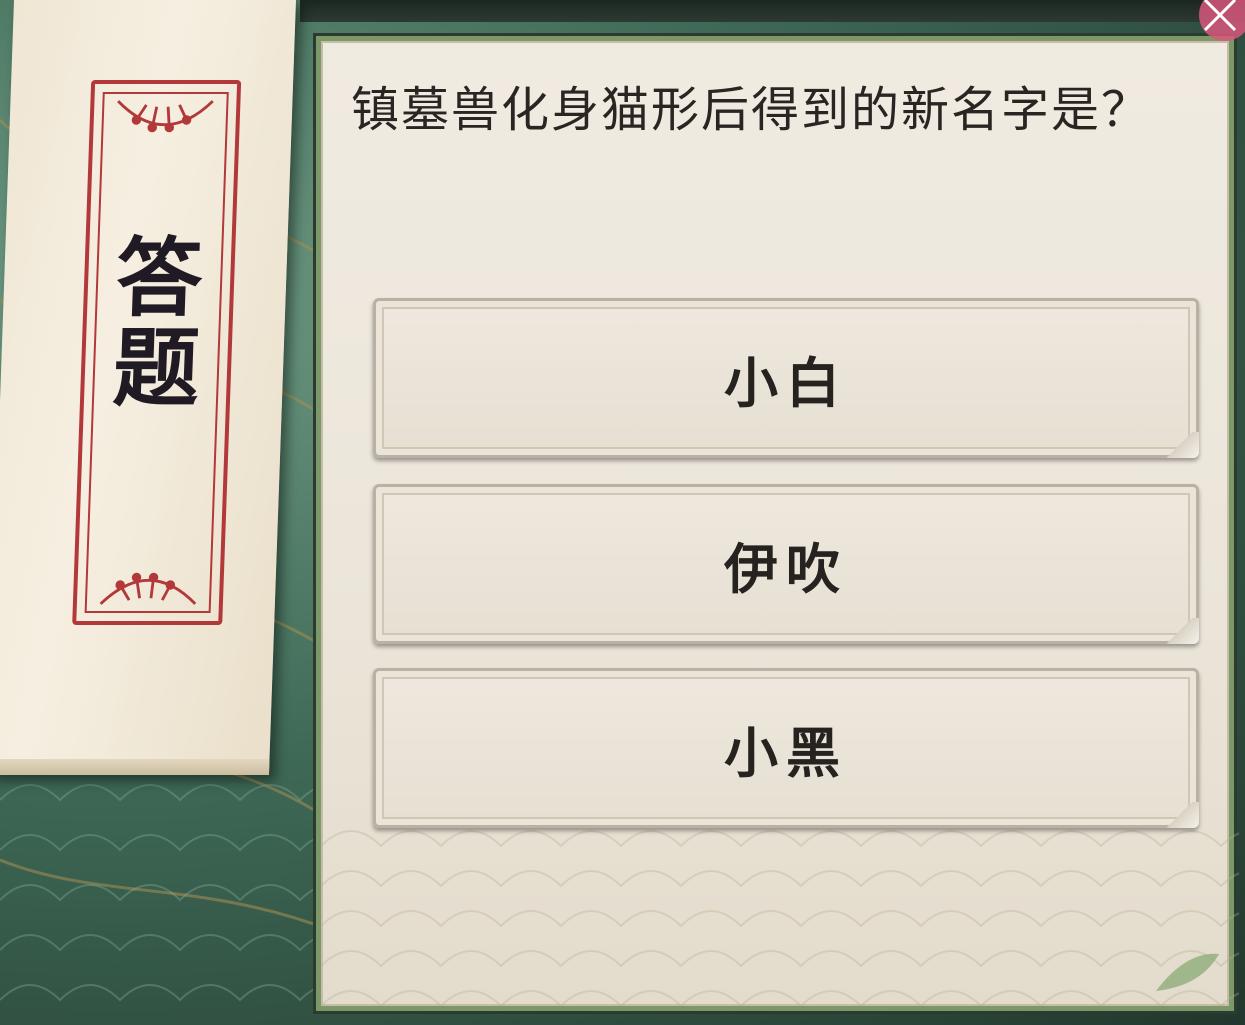 The height and width of the screenshot is (1025, 1245). I want to click on scroll-seal-frame: 答 题, so click(157, 352).